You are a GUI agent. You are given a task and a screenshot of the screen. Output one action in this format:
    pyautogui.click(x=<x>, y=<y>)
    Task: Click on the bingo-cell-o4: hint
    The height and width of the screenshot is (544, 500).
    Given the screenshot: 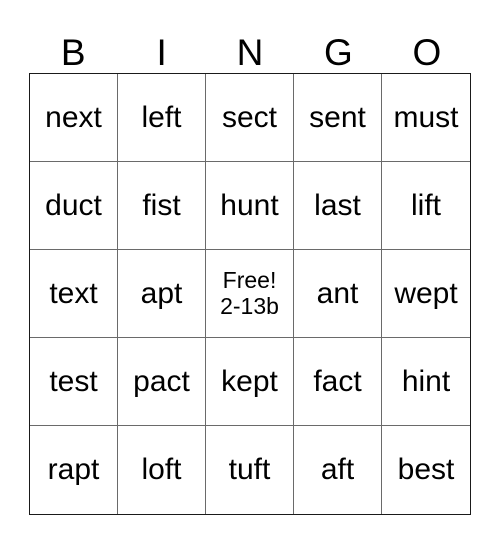 What is the action you would take?
    pyautogui.click(x=426, y=382)
    